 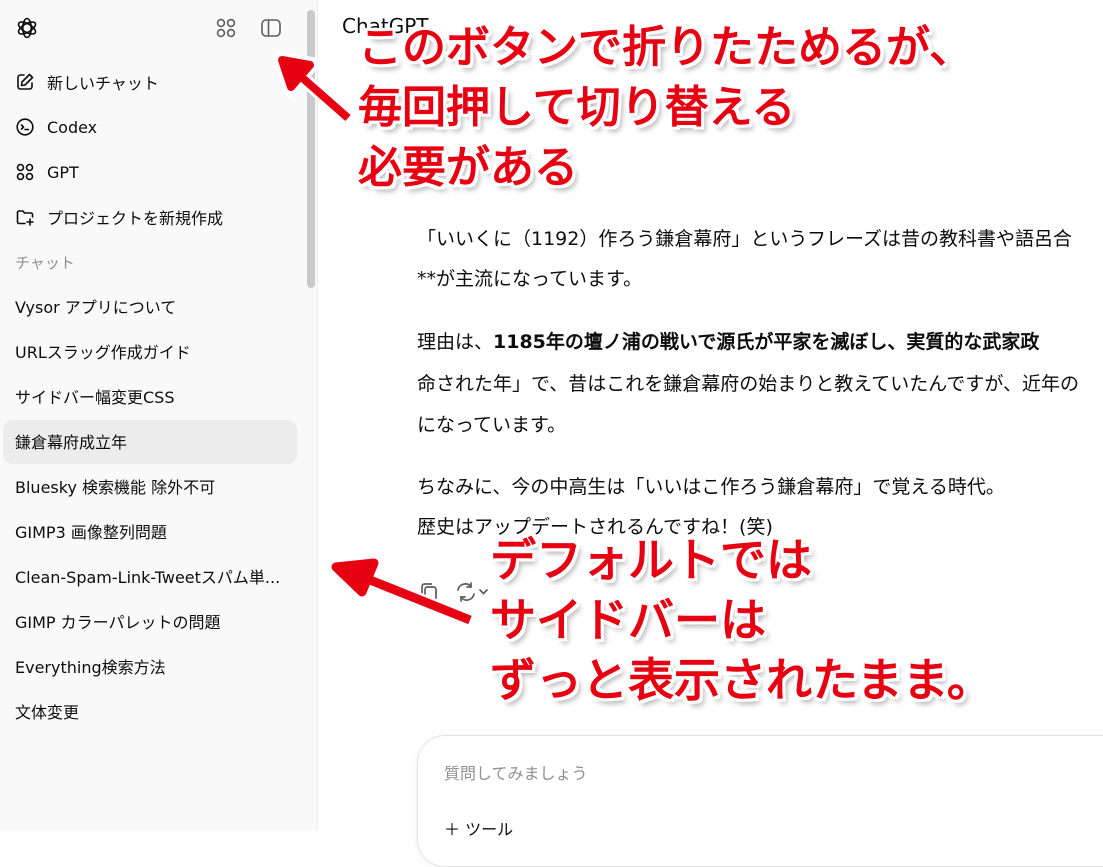 I want to click on chat-list-item: Everything検索方法, so click(x=90, y=668).